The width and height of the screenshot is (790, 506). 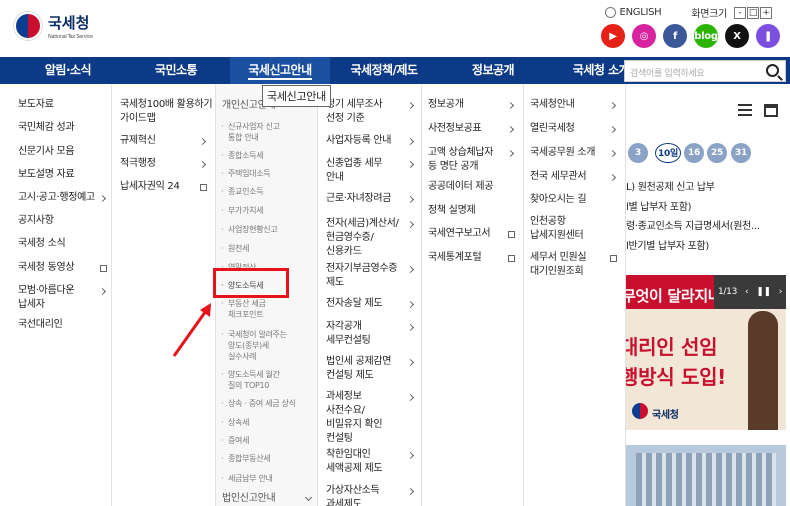 What do you see at coordinates (64, 198) in the screenshot?
I see `menu-link: 고시·공고·행정예고` at bounding box center [64, 198].